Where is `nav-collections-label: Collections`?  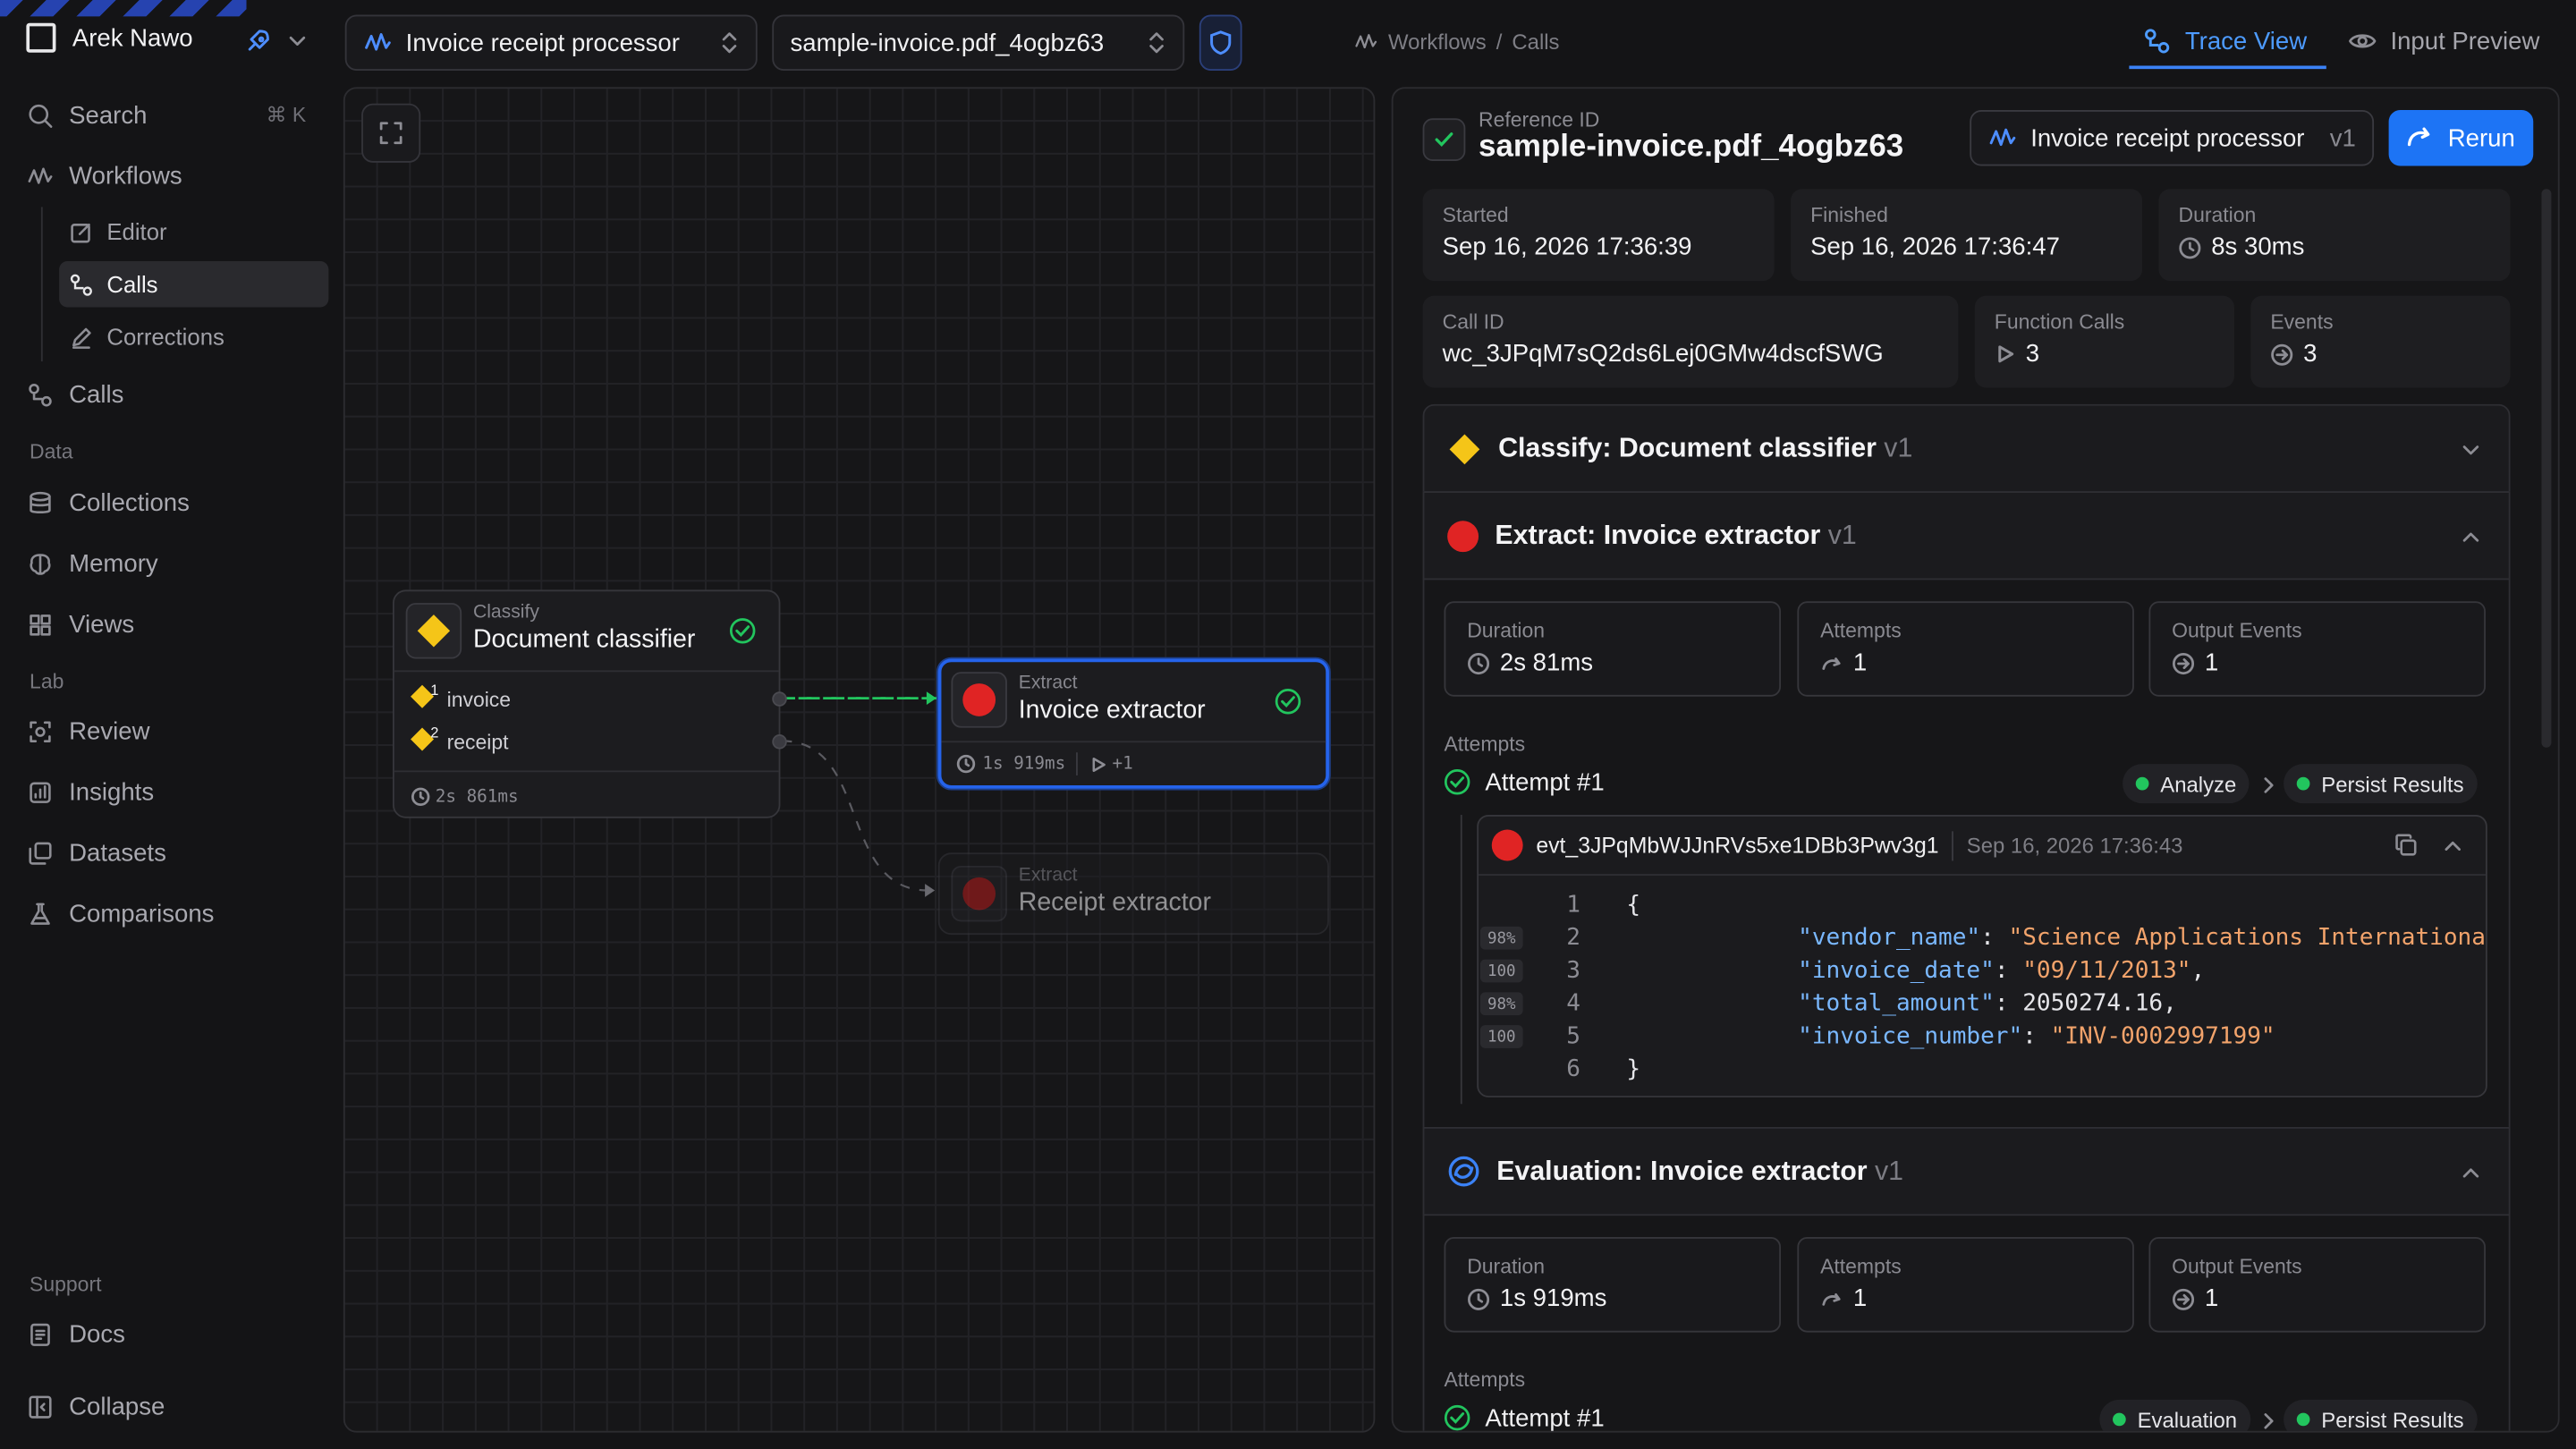
nav-collections-label: Collections is located at coordinates (129, 502).